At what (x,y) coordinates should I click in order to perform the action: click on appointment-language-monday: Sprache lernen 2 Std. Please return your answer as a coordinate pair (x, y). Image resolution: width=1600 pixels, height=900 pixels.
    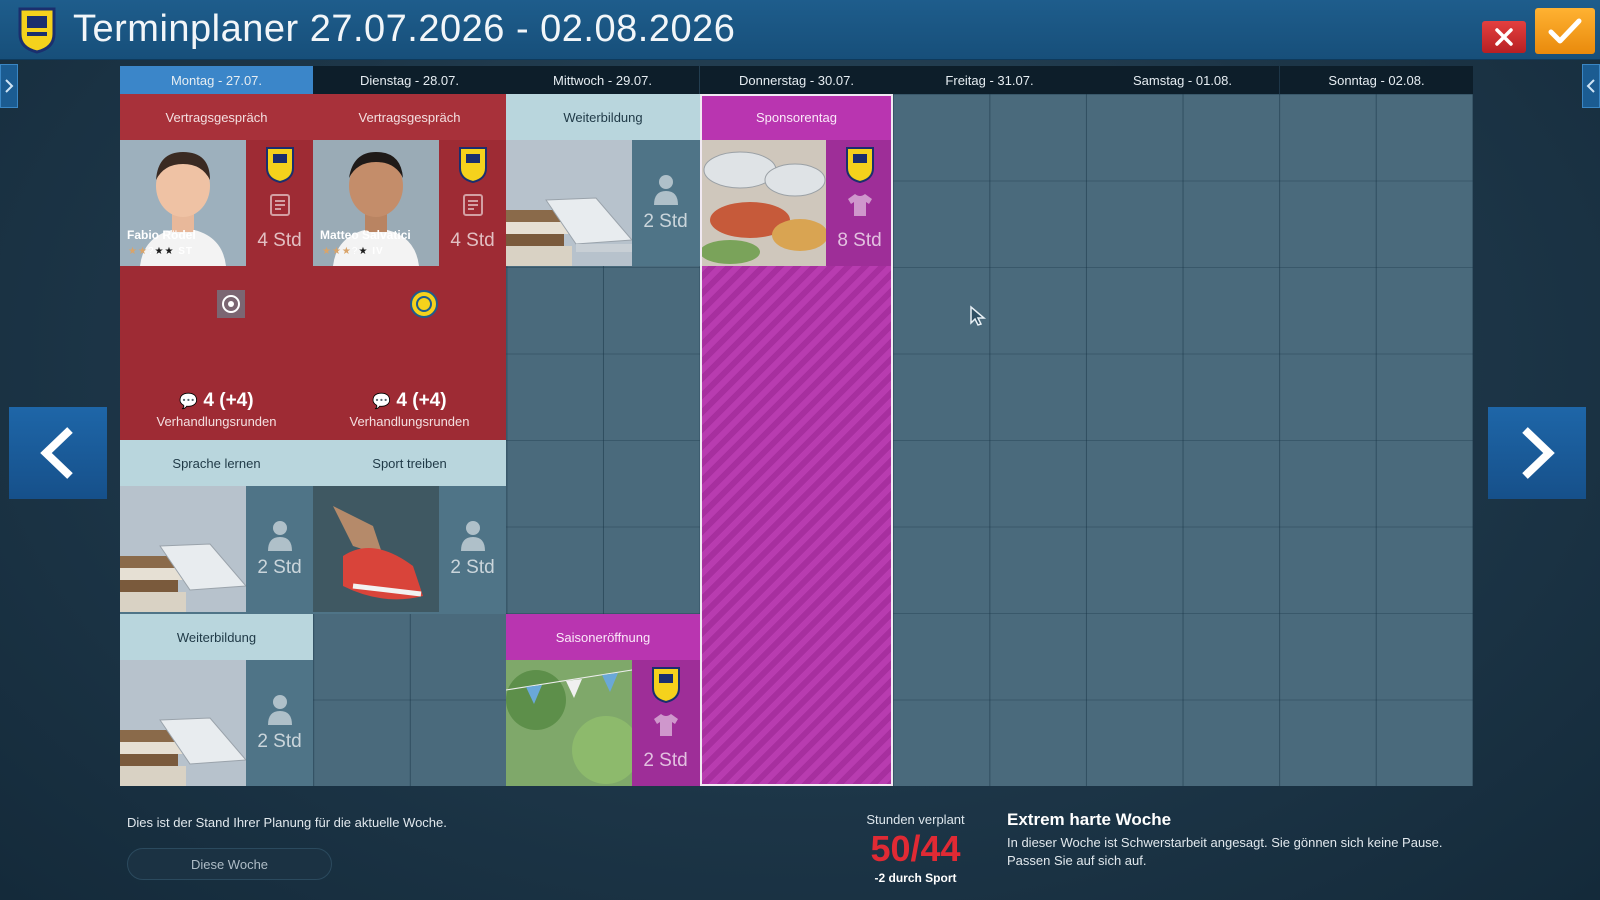
    Looking at the image, I should click on (216, 527).